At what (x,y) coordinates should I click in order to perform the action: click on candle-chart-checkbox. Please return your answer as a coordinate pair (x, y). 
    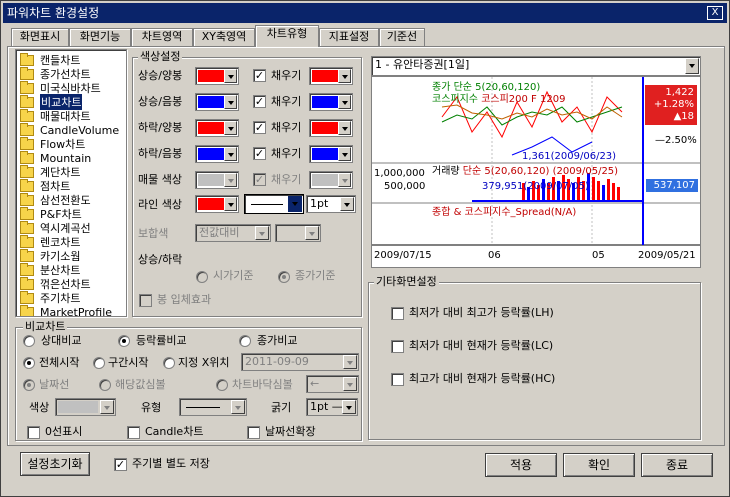
    Looking at the image, I should click on (133, 432).